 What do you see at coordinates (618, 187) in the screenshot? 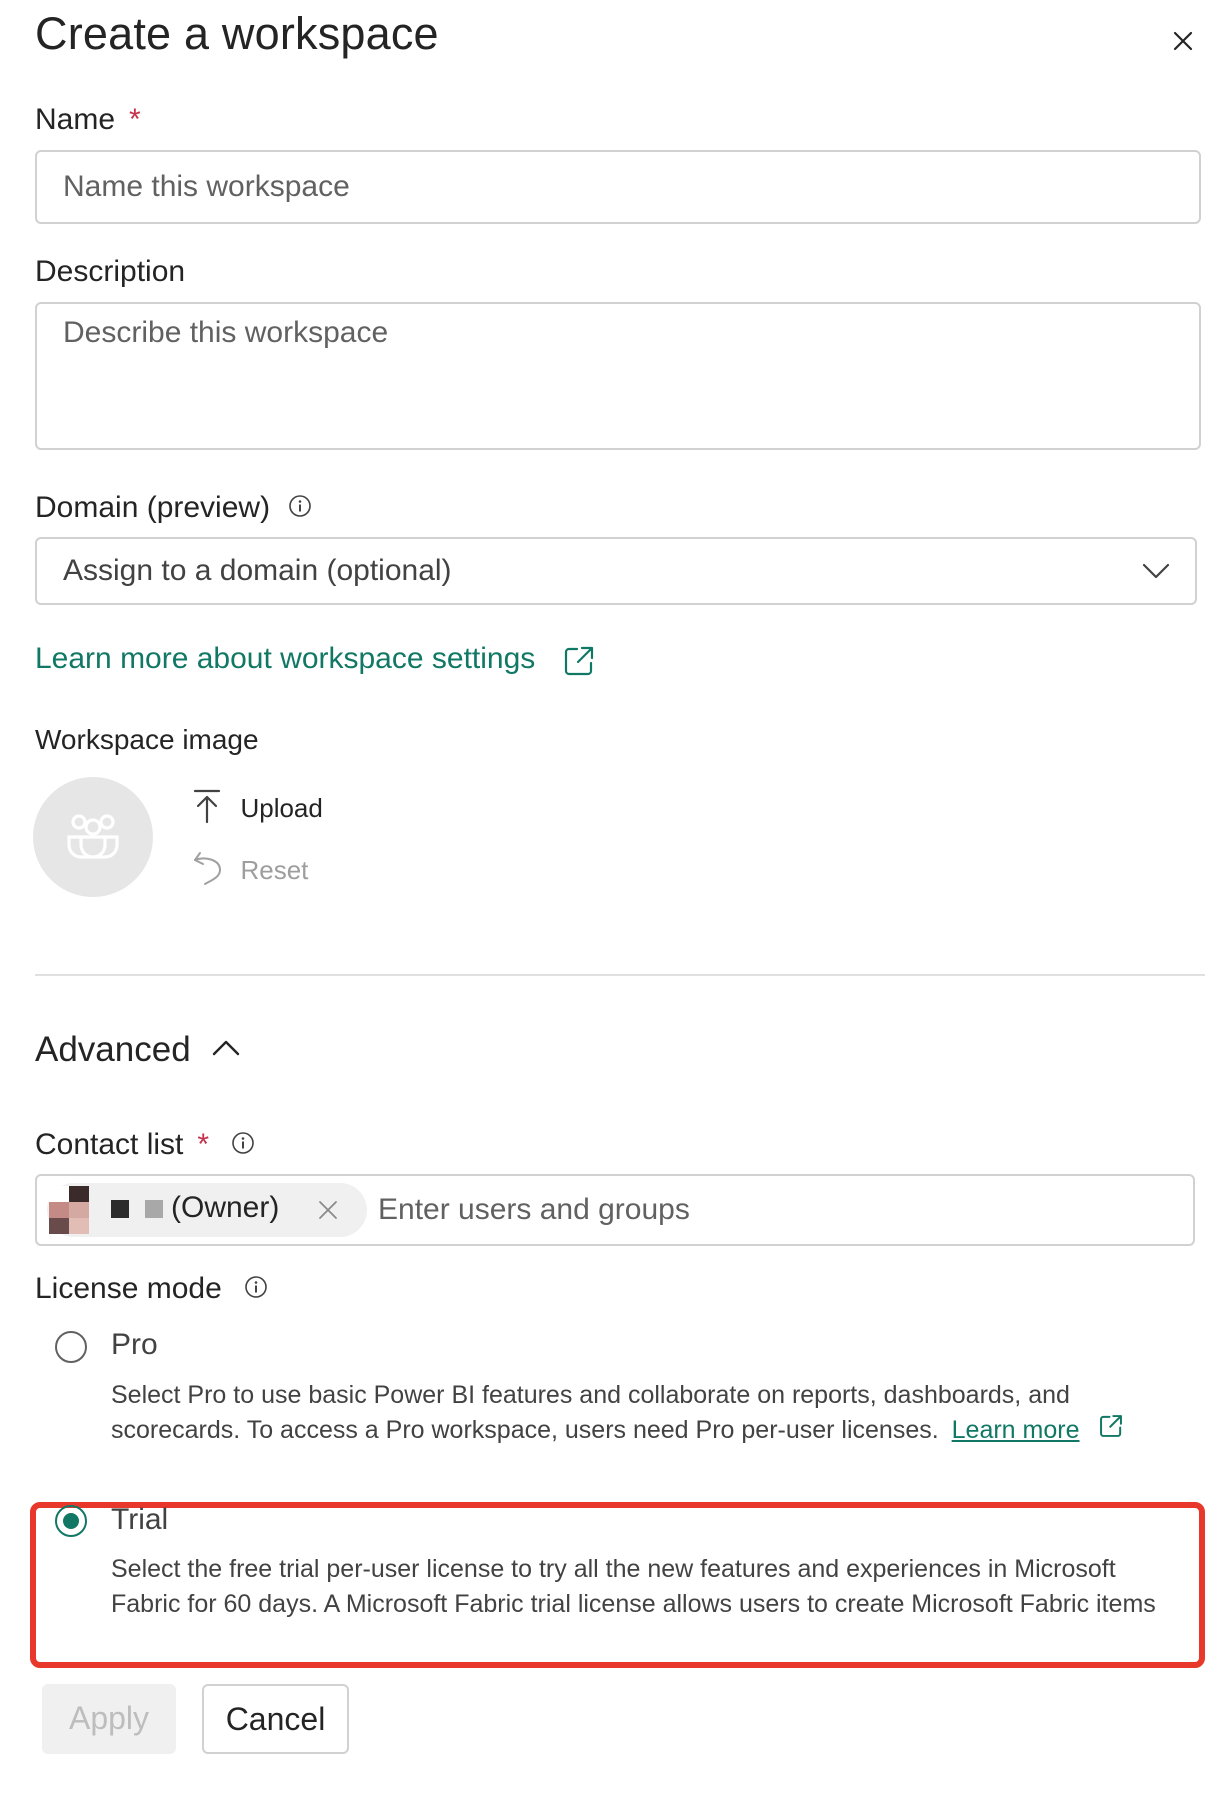
I see `name-input: Name this workspace` at bounding box center [618, 187].